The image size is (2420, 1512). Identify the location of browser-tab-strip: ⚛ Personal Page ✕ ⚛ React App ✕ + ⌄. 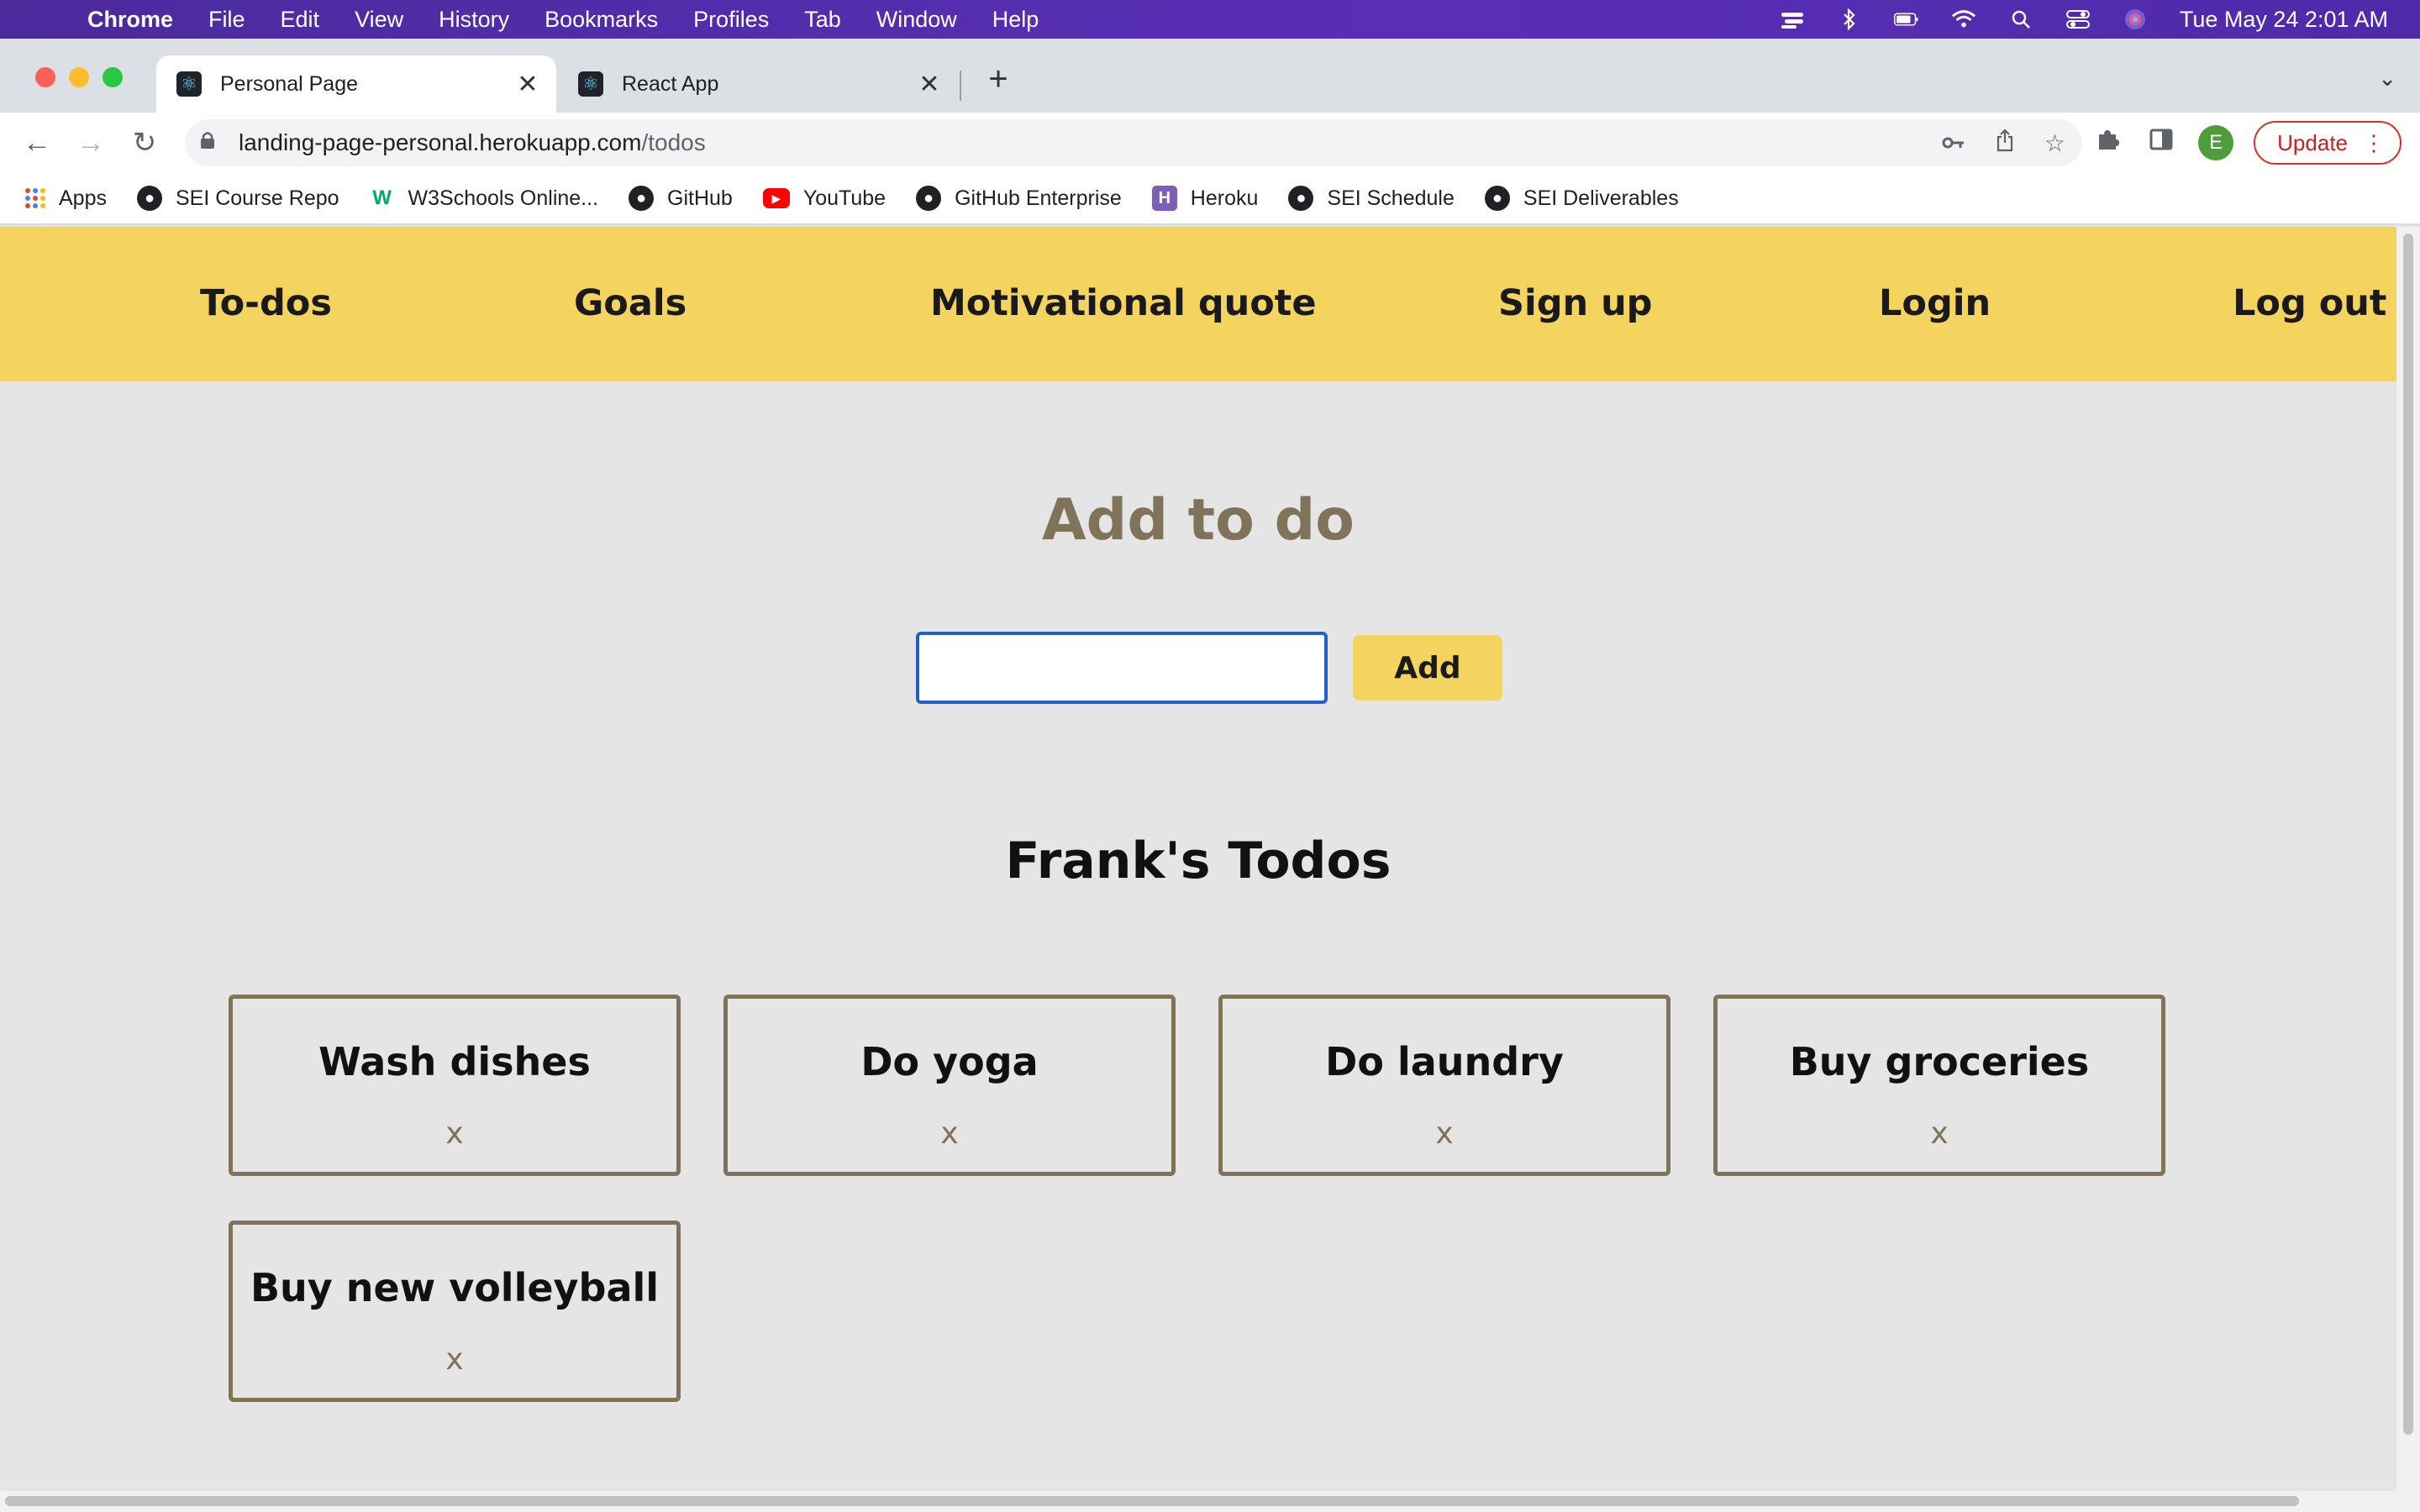
(1210, 76).